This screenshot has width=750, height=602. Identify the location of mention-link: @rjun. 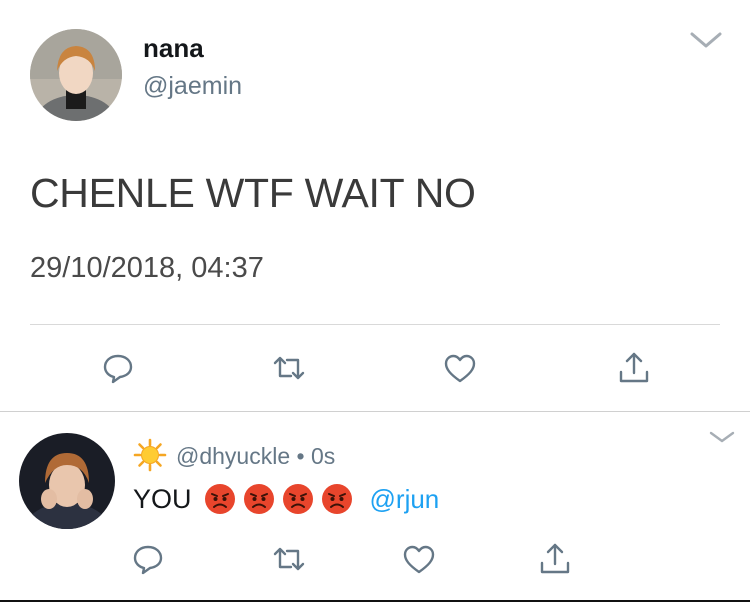
(405, 499).